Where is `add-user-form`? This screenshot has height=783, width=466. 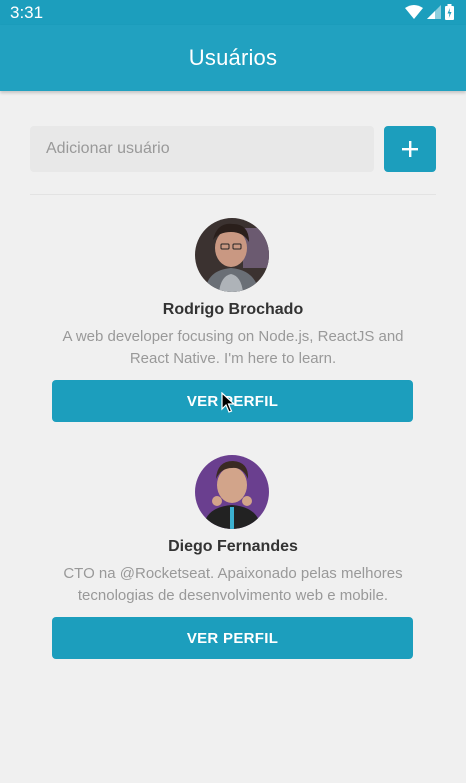
add-user-form is located at coordinates (233, 149).